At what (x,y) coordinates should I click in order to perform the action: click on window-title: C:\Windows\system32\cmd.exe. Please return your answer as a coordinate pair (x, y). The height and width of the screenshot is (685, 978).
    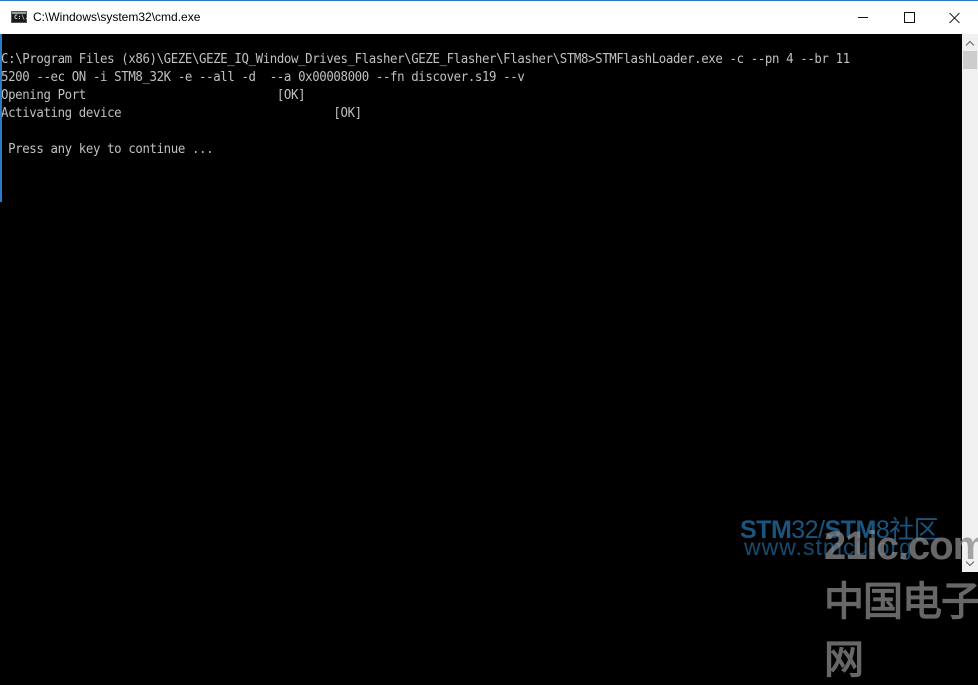
    Looking at the image, I should click on (117, 17).